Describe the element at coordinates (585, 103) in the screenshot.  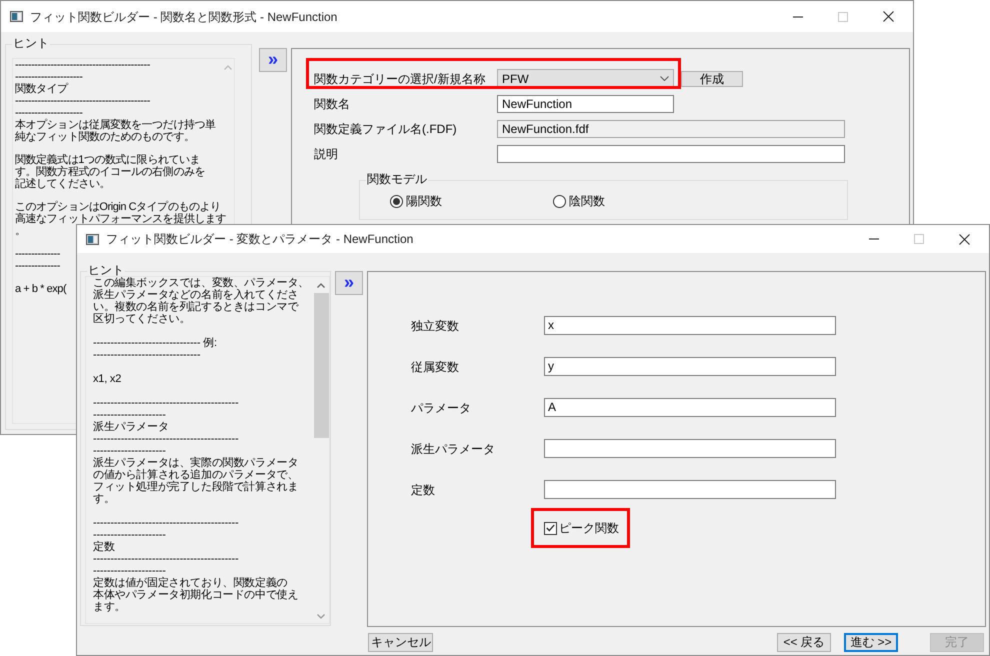
I see `text-field: NewFunction` at that location.